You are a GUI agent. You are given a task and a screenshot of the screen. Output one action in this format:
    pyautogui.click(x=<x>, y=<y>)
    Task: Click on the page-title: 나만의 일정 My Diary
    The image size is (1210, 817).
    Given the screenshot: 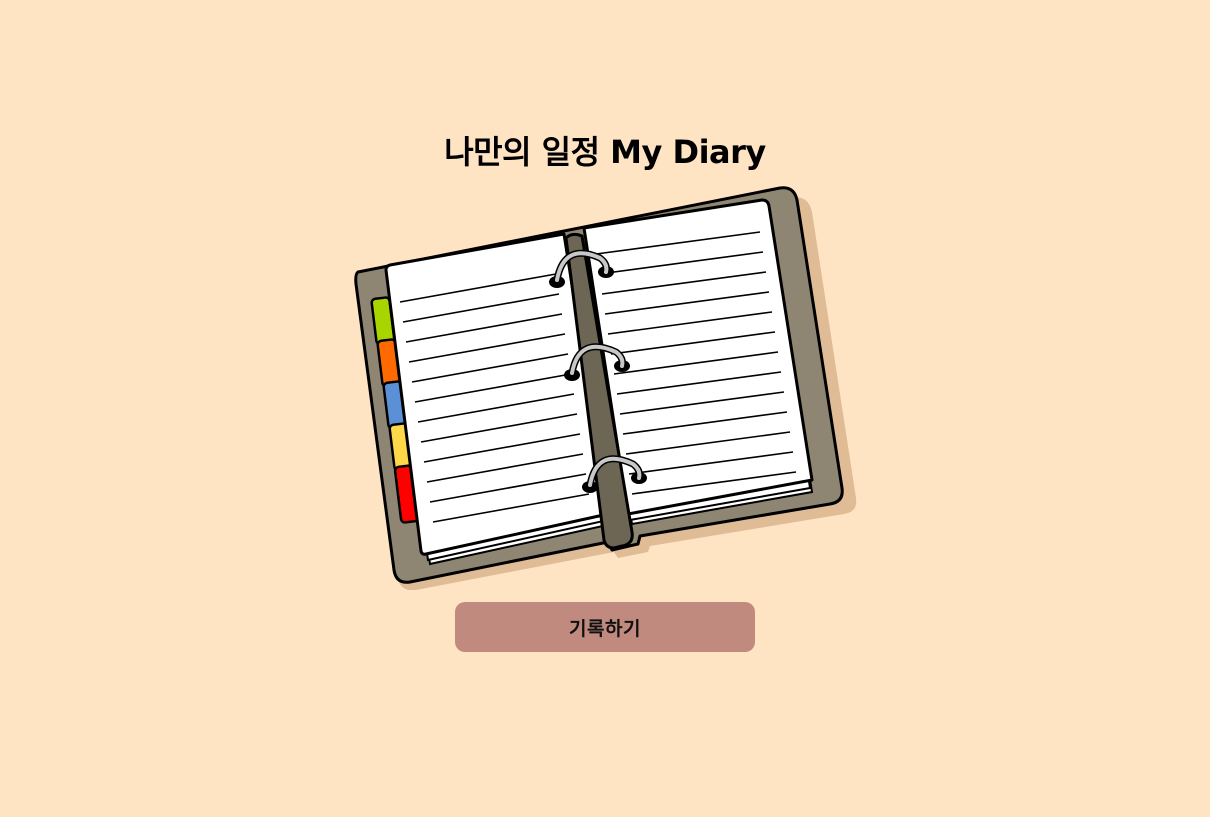 What is the action you would take?
    pyautogui.click(x=605, y=152)
    